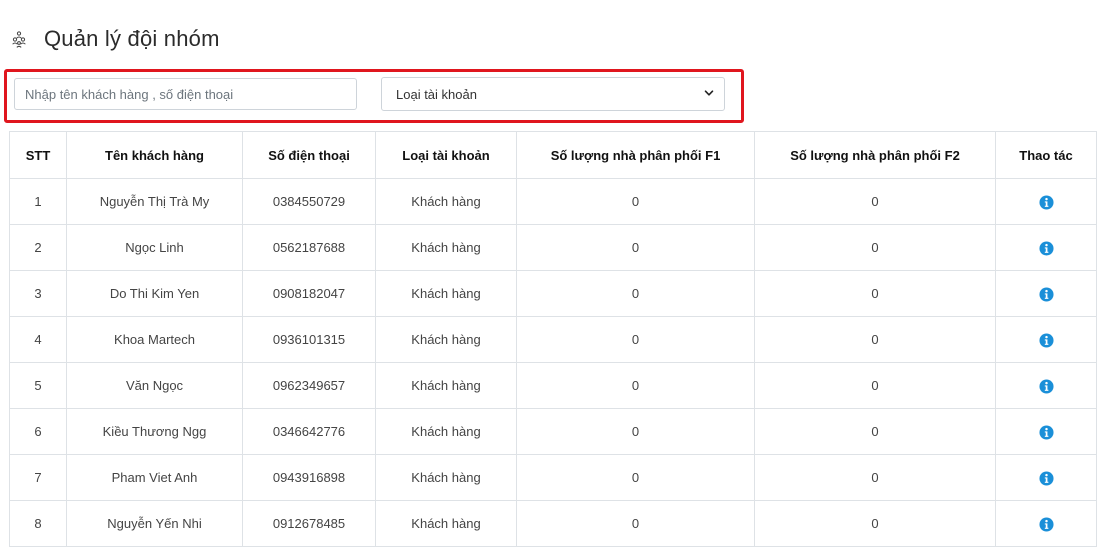 Image resolution: width=1097 pixels, height=547 pixels. What do you see at coordinates (38, 247) in the screenshot?
I see `cell-stt: 2` at bounding box center [38, 247].